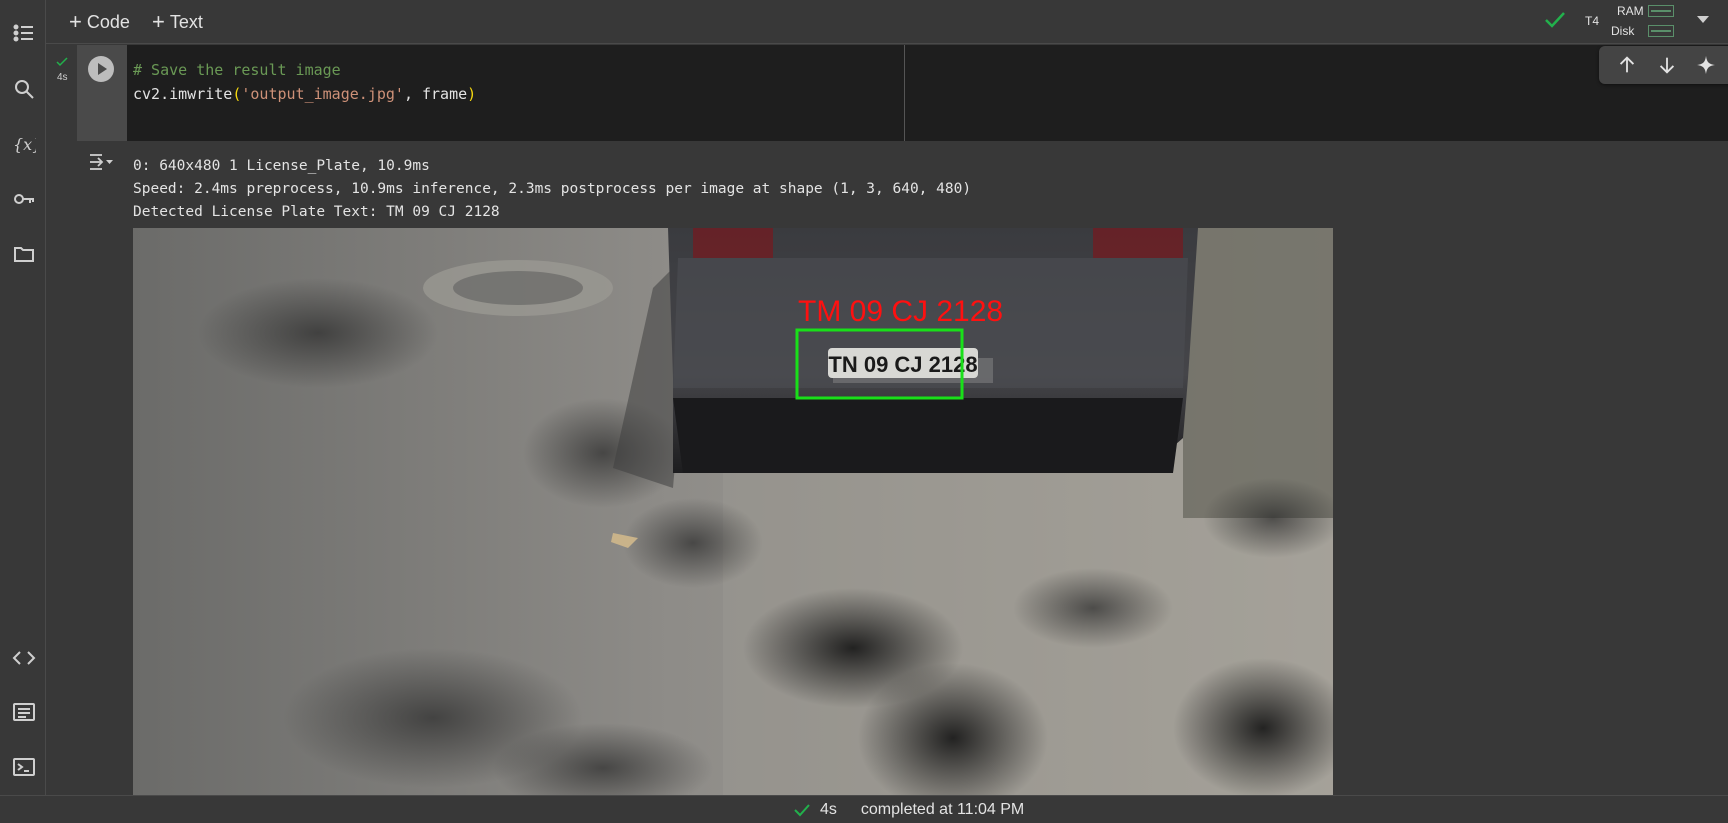  Describe the element at coordinates (24, 254) in the screenshot. I see `folder-icon` at that location.